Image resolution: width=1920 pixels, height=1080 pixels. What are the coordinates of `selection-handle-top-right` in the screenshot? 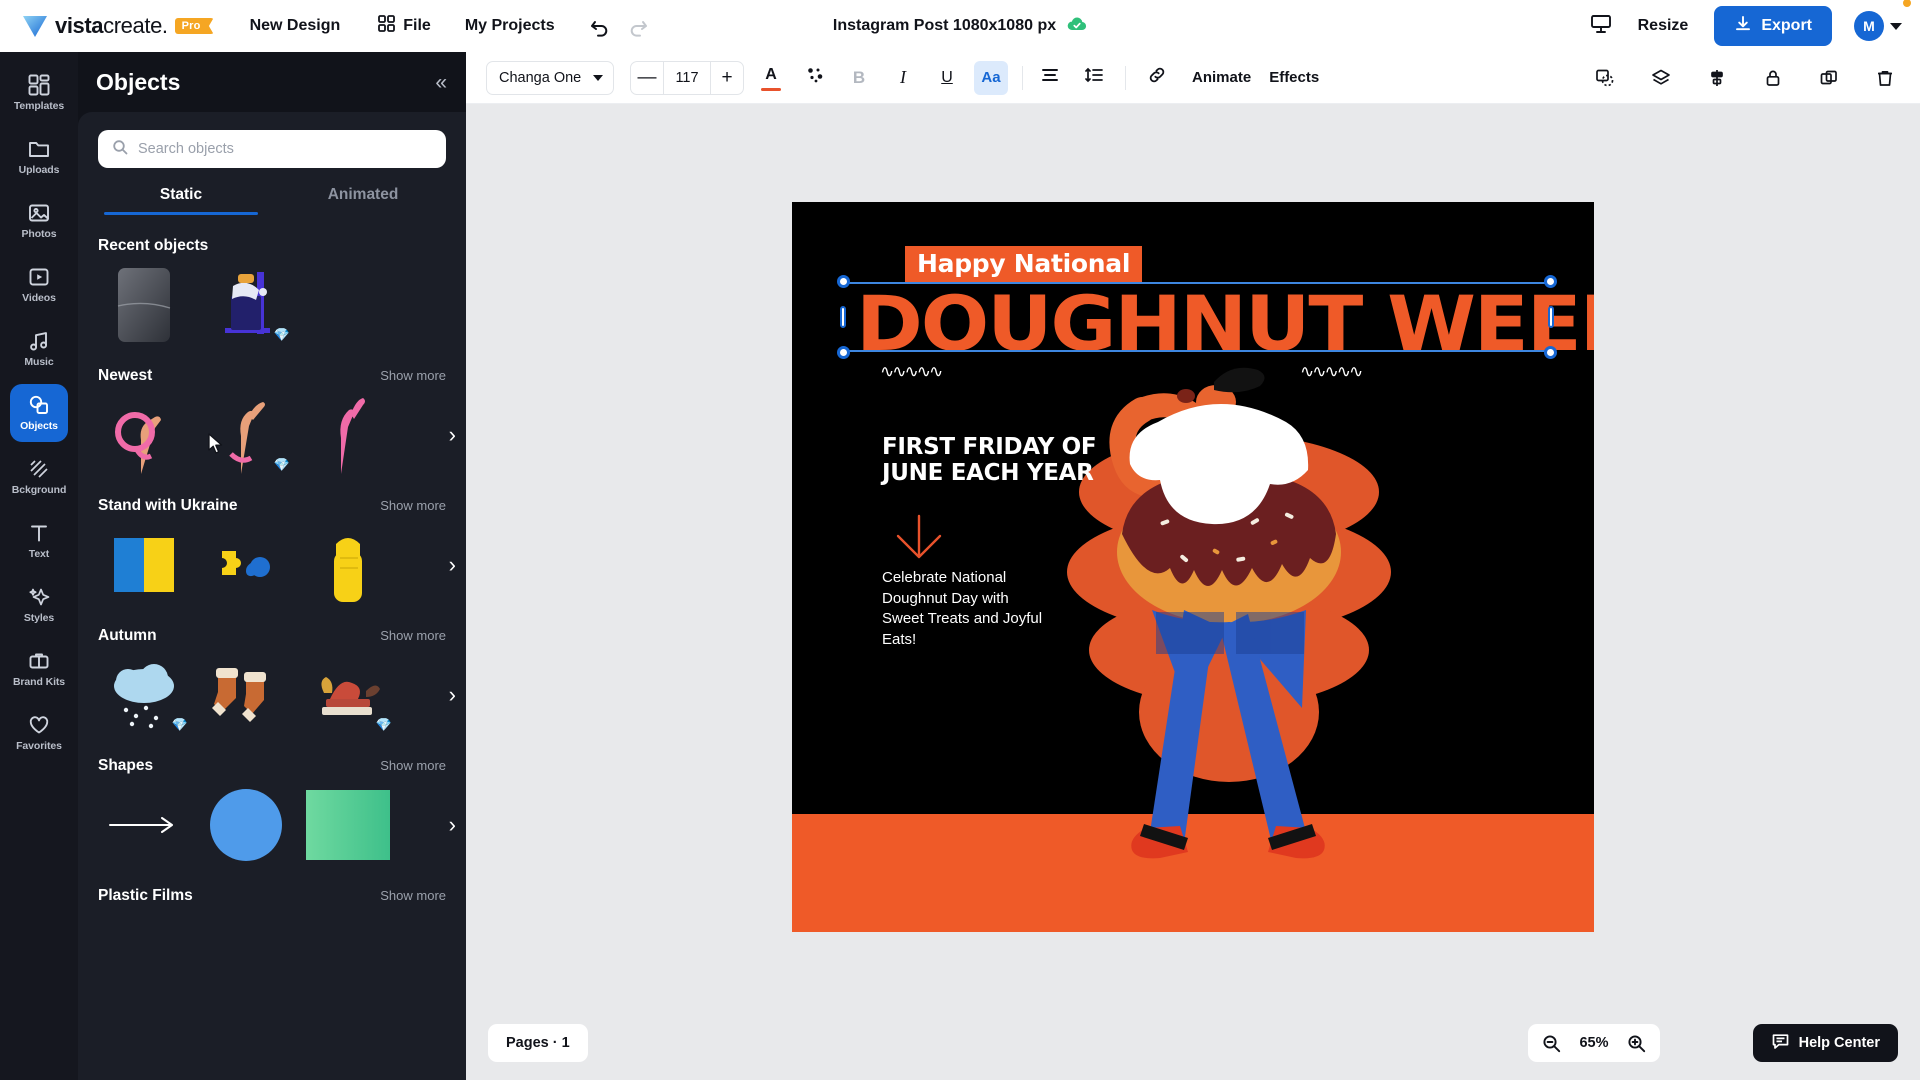 It's located at (1550, 281).